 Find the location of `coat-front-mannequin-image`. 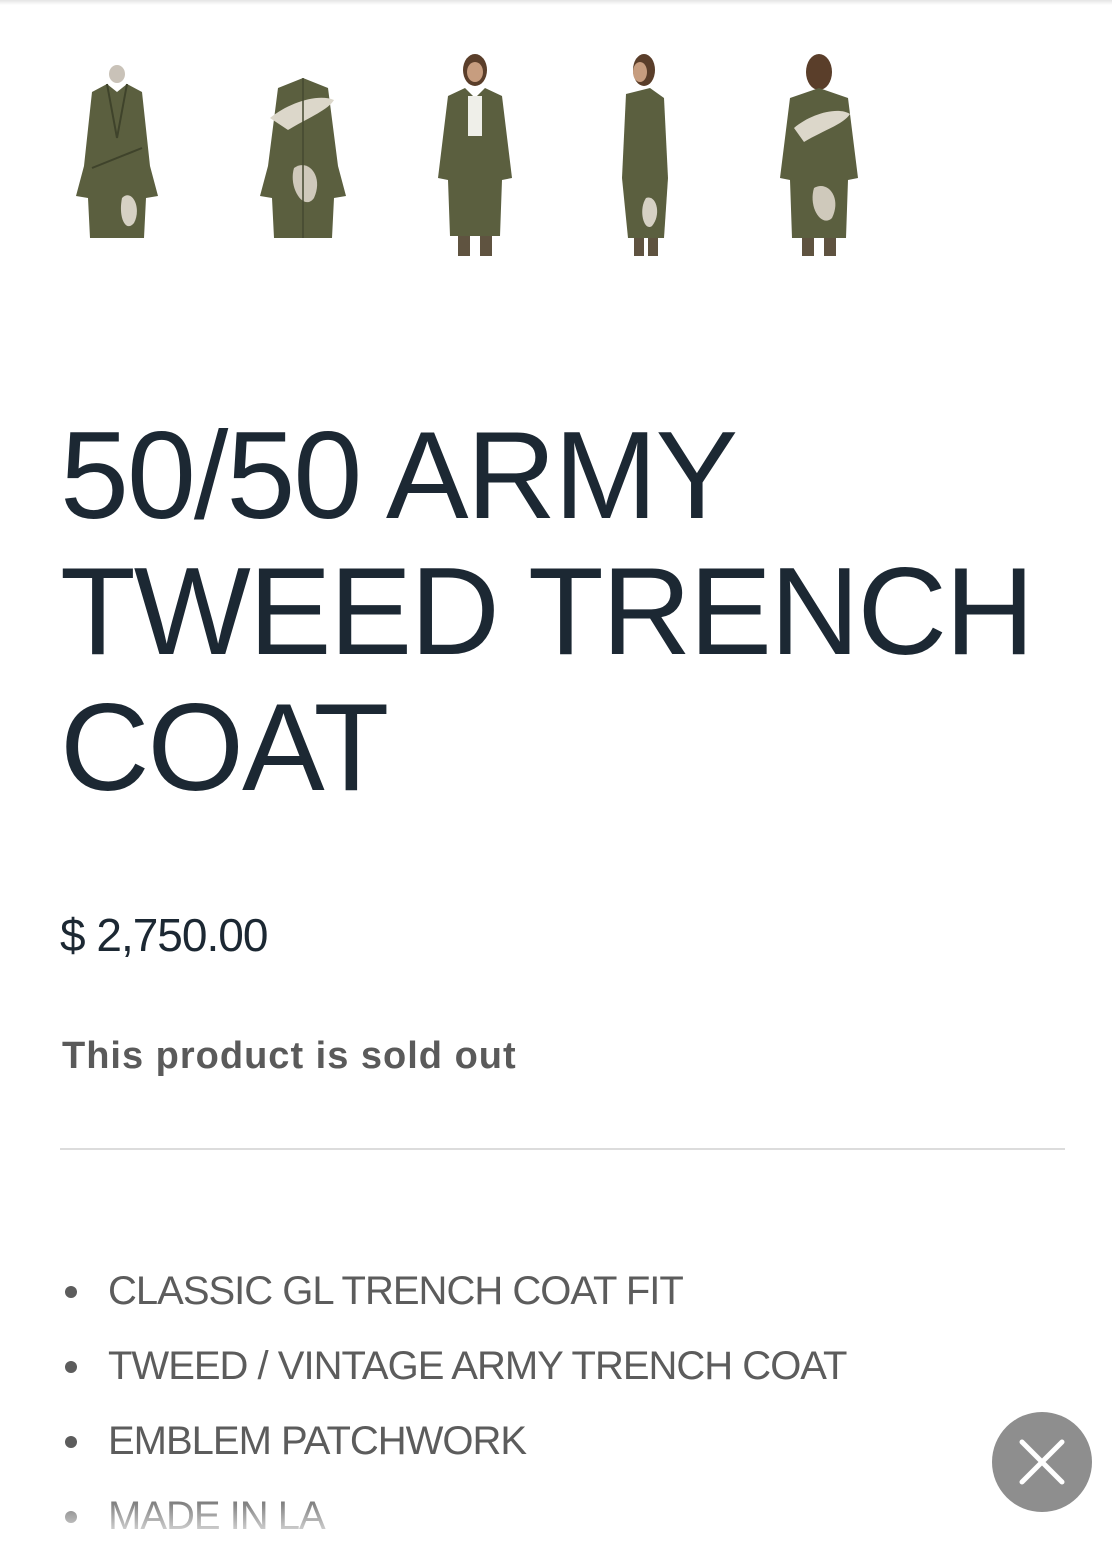

coat-front-mannequin-image is located at coordinates (117, 151).